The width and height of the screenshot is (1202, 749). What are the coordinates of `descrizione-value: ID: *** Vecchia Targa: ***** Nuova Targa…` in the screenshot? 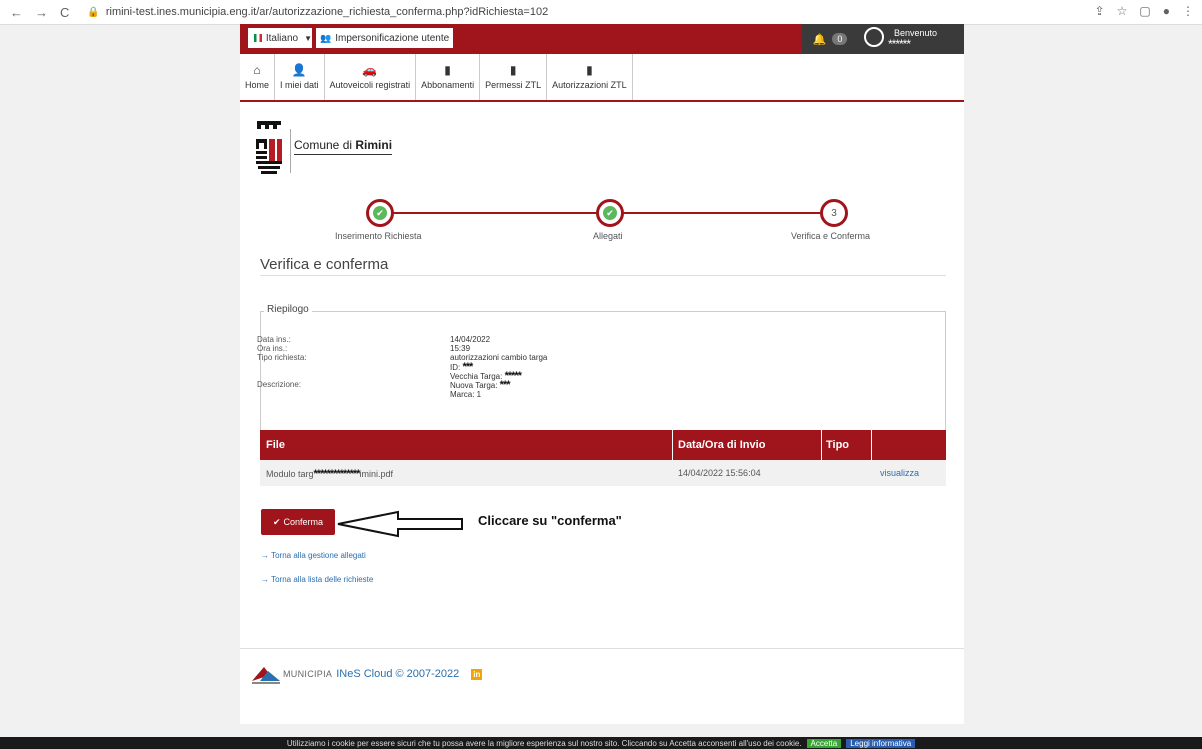 It's located at (486, 381).